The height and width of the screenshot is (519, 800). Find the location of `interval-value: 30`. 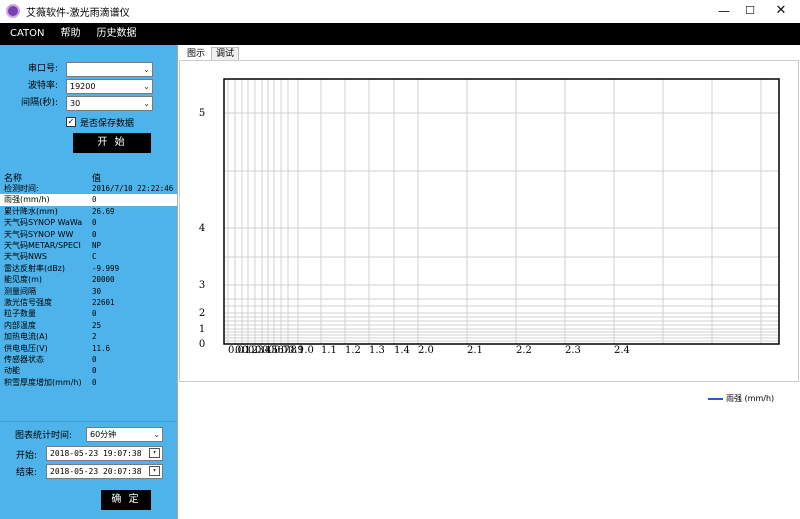

interval-value: 30 is located at coordinates (75, 103).